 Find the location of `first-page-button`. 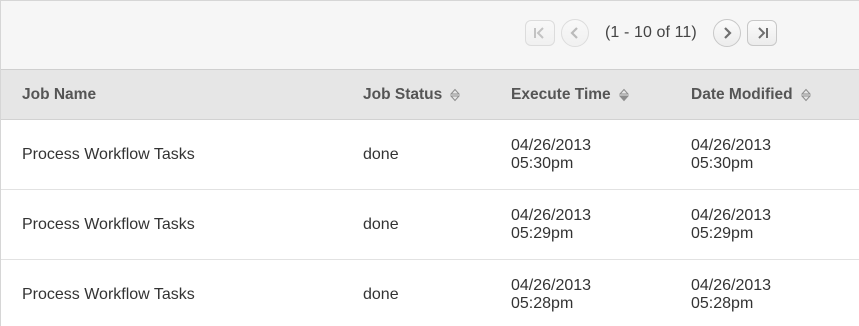

first-page-button is located at coordinates (540, 33).